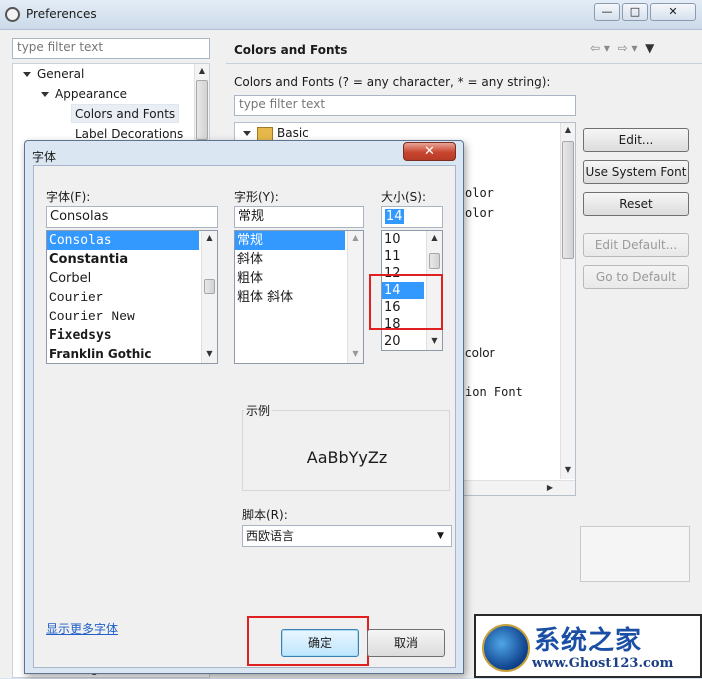 This screenshot has width=702, height=679. Describe the element at coordinates (405, 105) in the screenshot. I see `colors-filter-input: type filter text` at that location.